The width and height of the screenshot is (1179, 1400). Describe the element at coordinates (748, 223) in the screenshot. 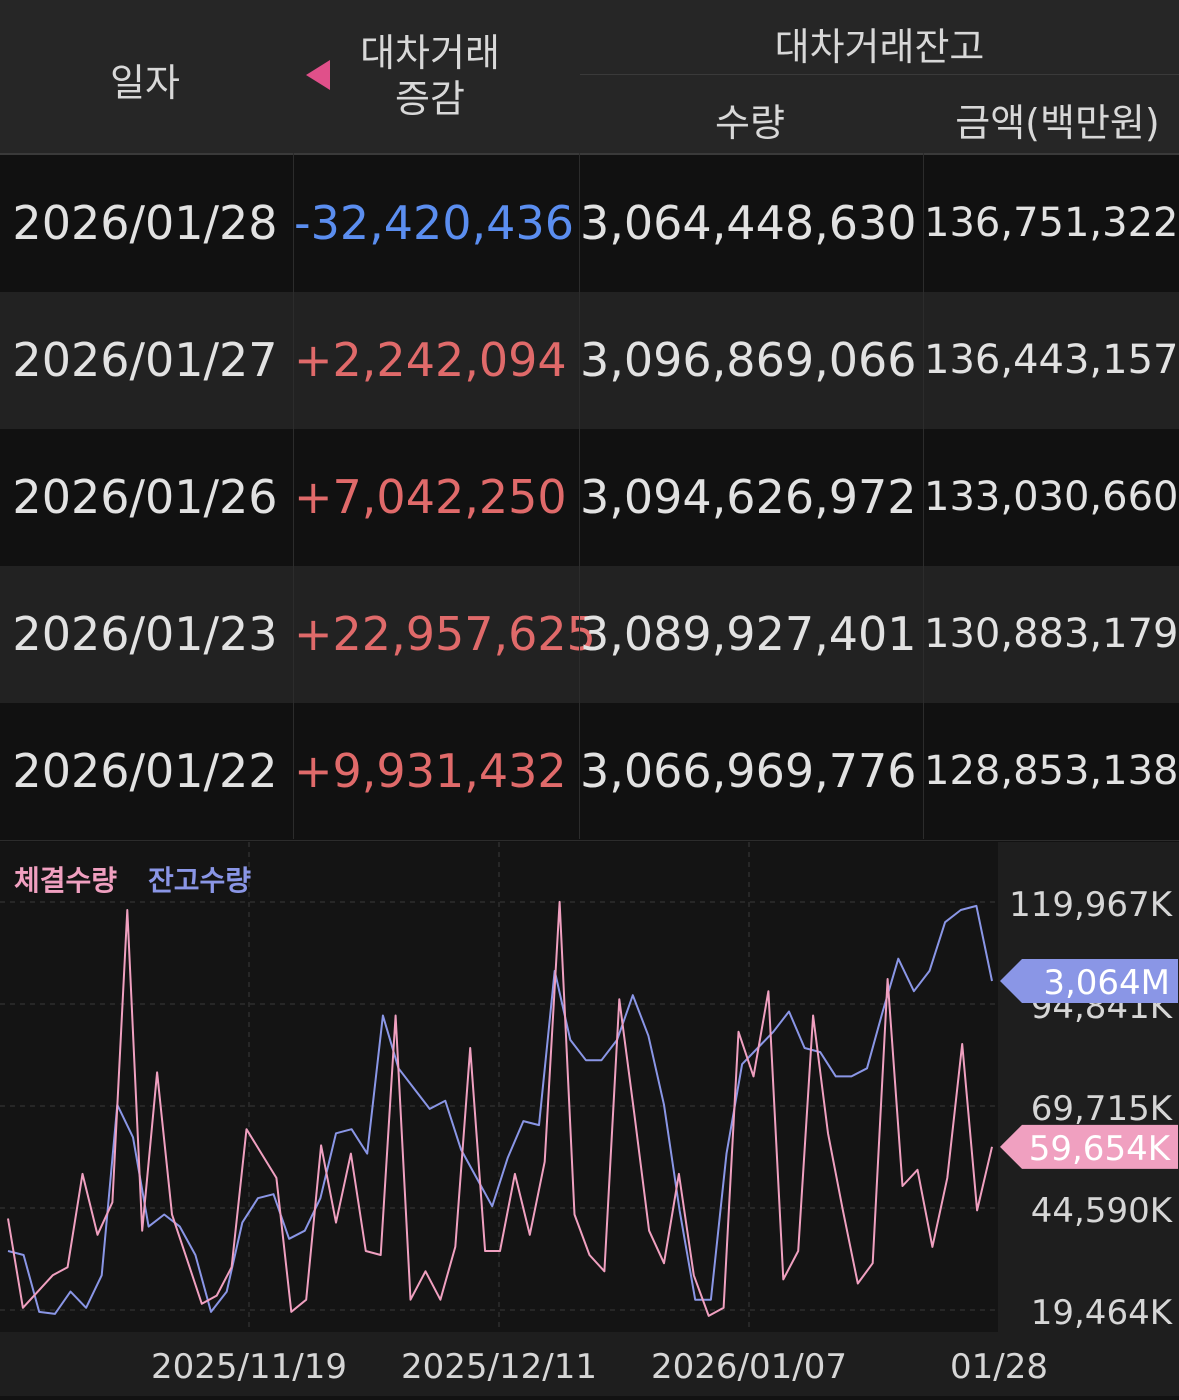

I see `row-quantity: 3,064,448,630` at that location.